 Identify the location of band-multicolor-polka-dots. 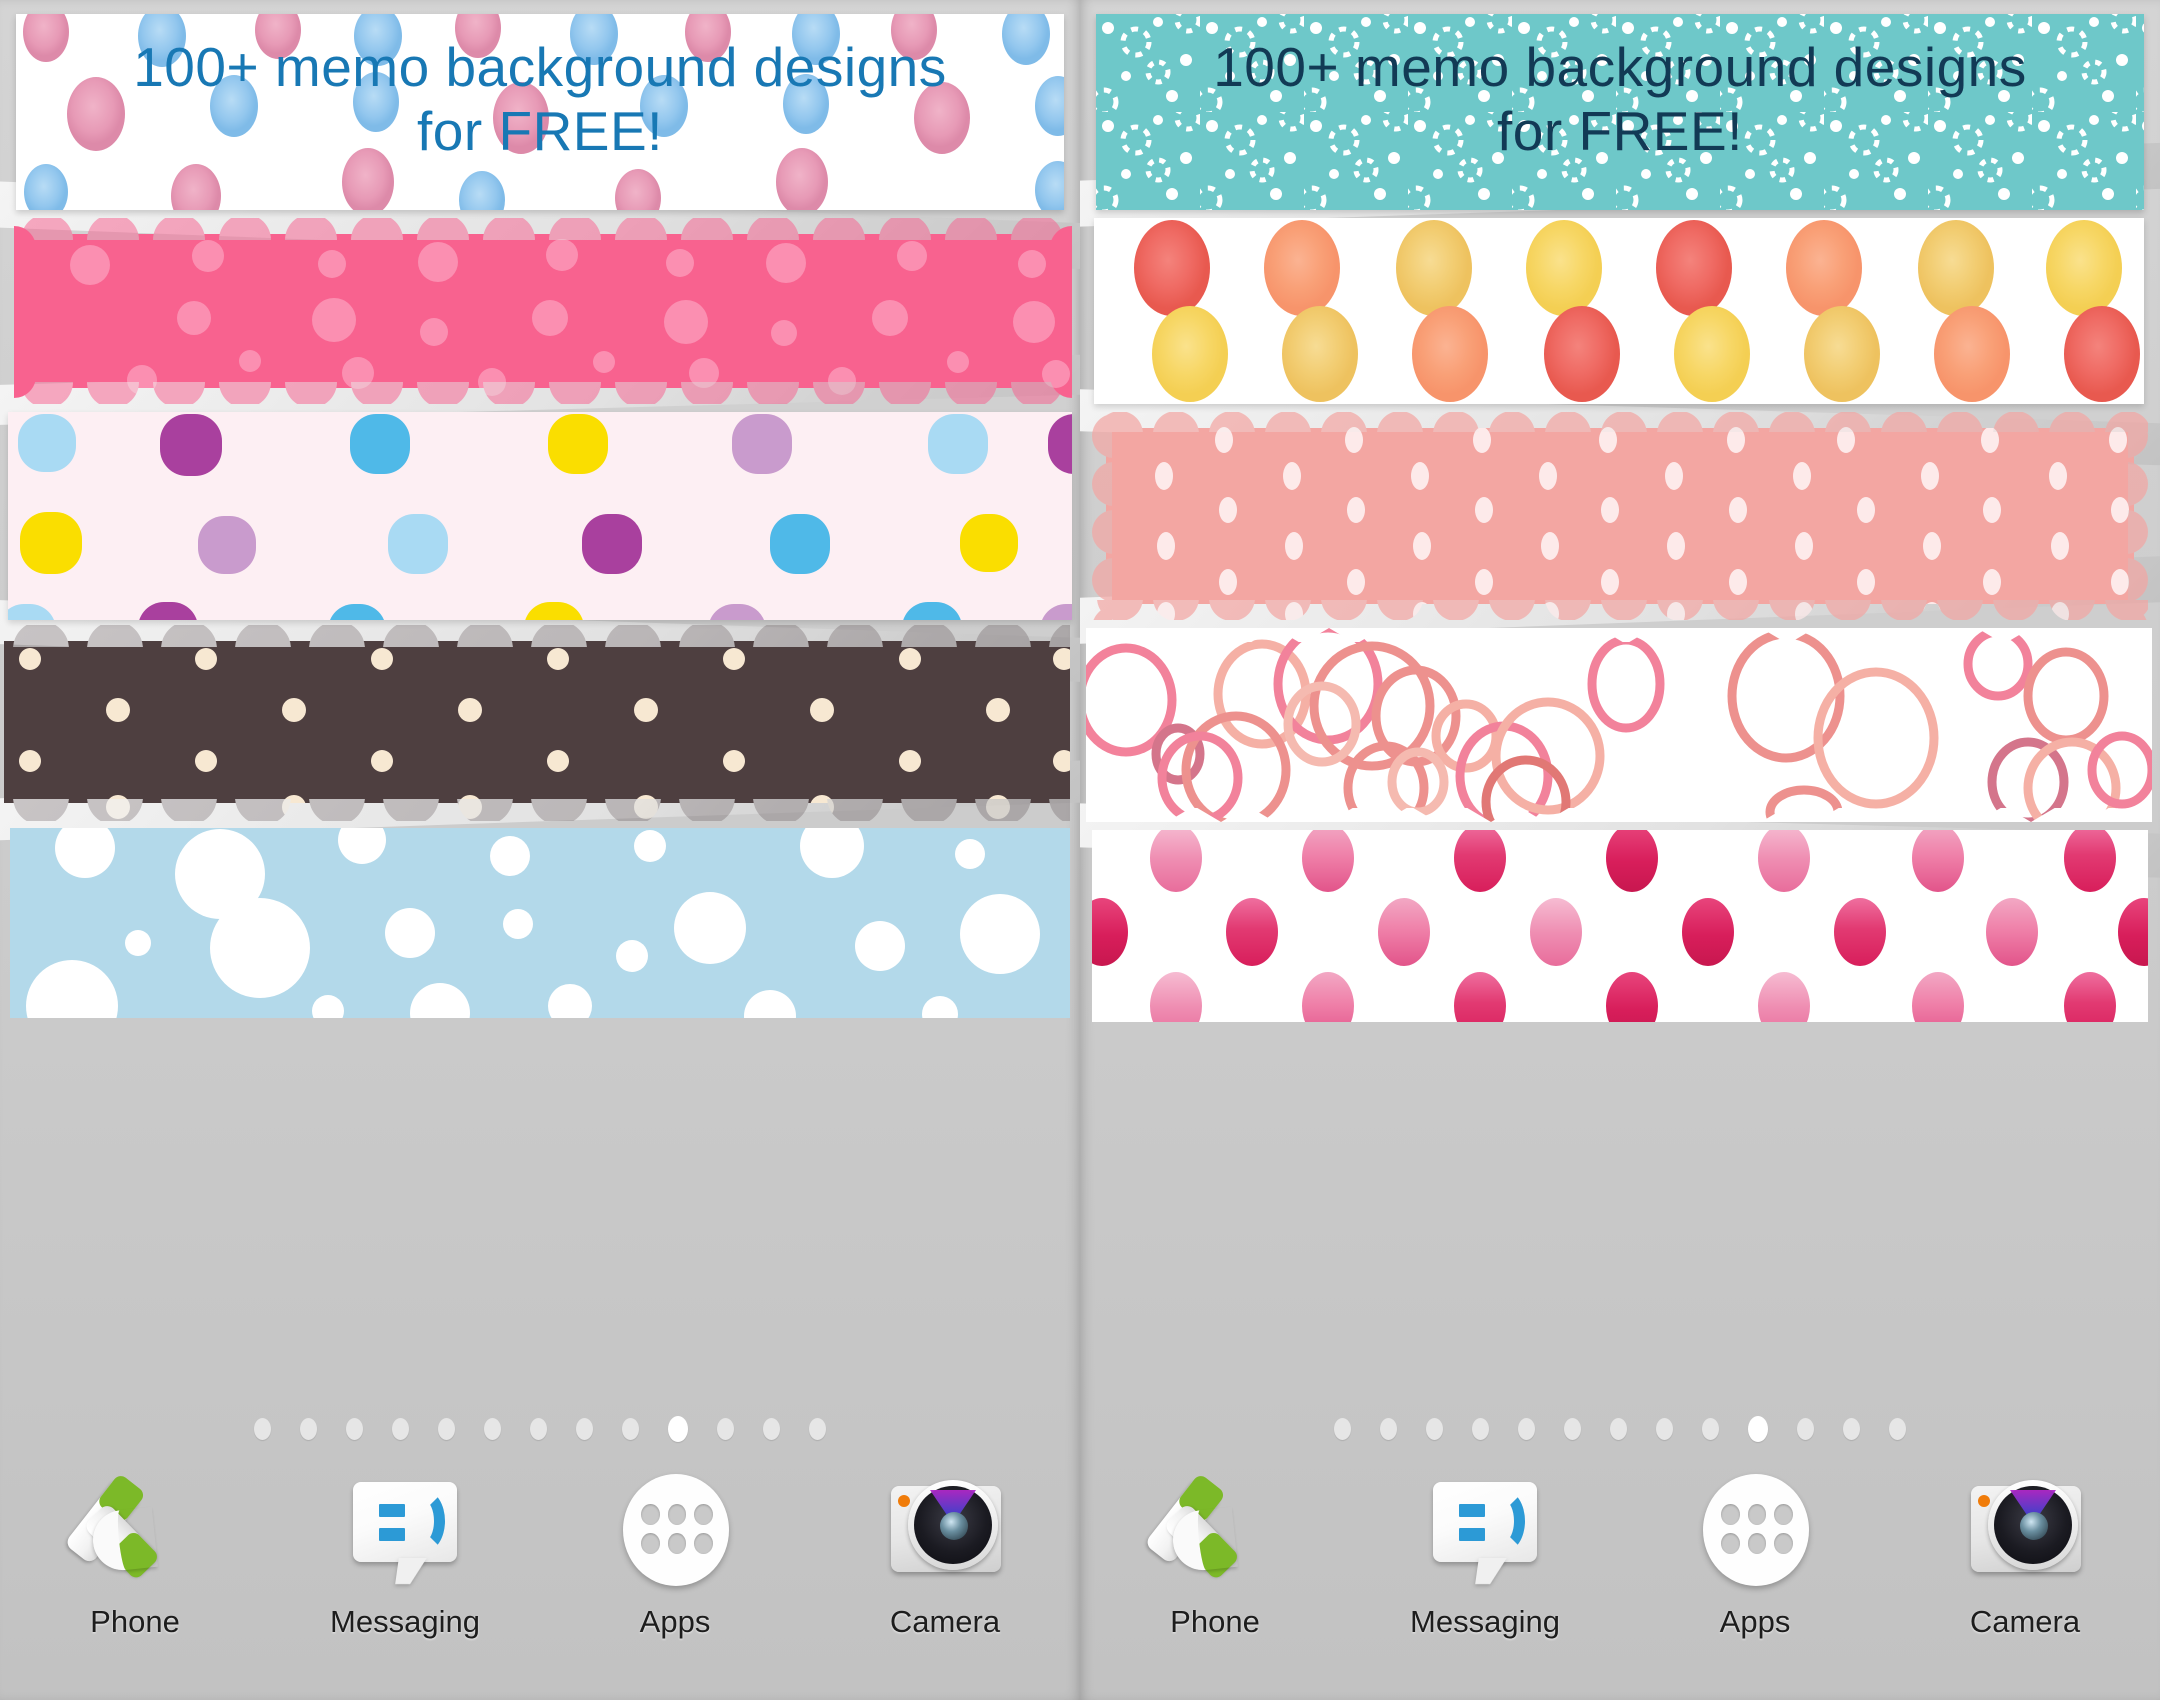
(540, 516).